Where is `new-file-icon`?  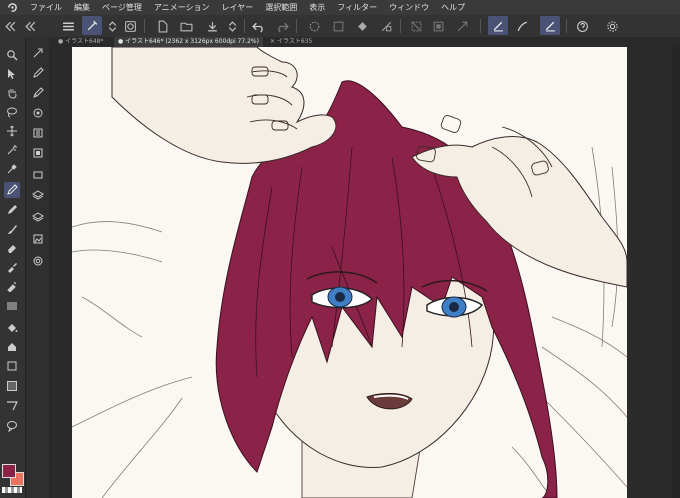
new-file-icon is located at coordinates (162, 26).